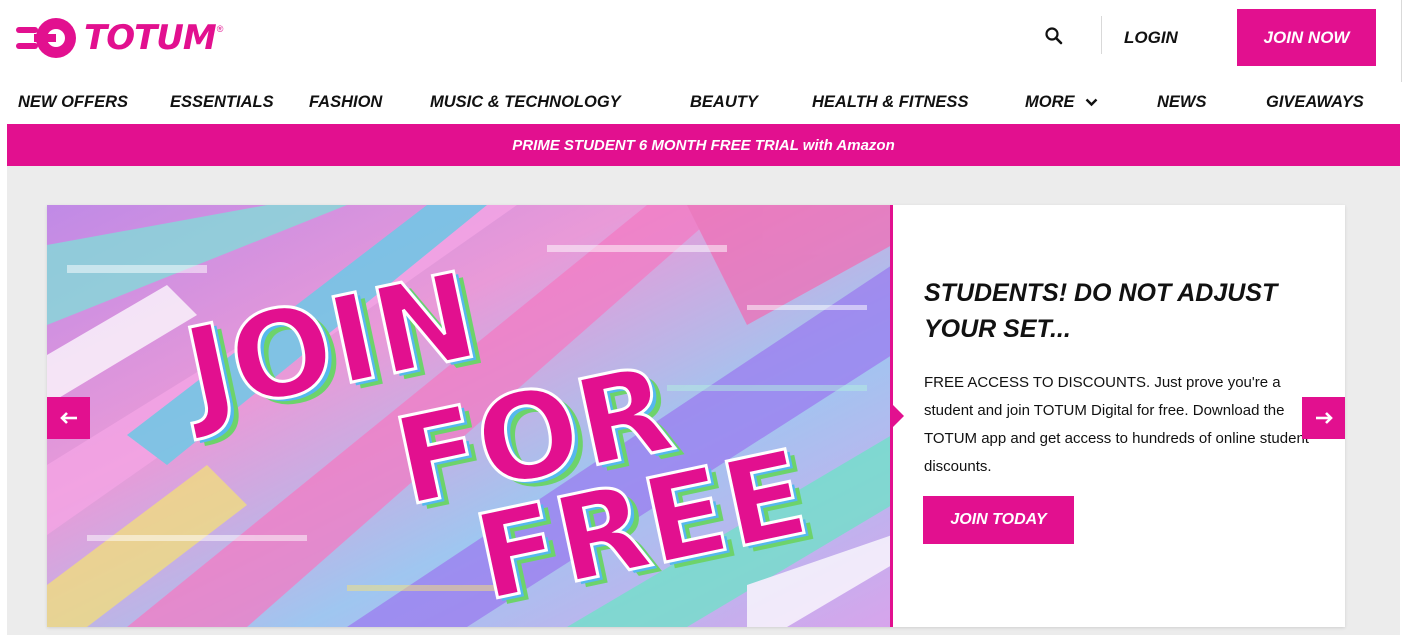 This screenshot has height=635, width=1407. What do you see at coordinates (46, 38) in the screenshot?
I see `totum-logo-mark-icon` at bounding box center [46, 38].